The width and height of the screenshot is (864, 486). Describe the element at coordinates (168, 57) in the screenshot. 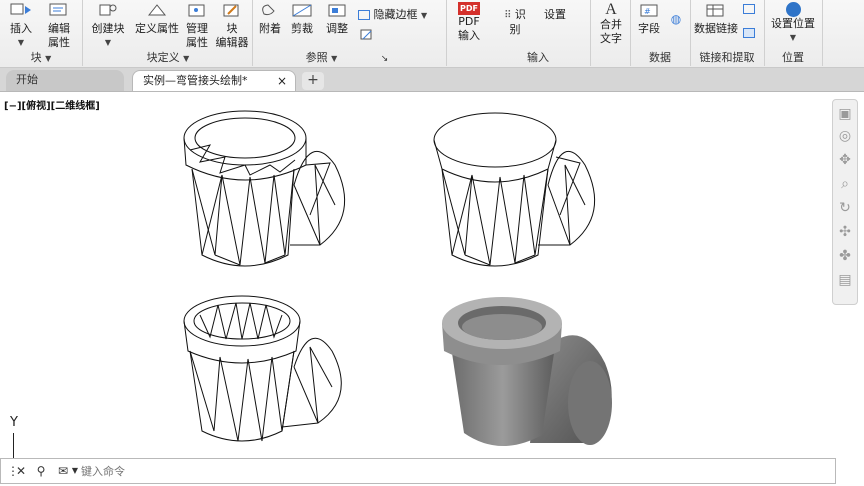

I see `group-title-block-definition: 块定义 ▼` at that location.